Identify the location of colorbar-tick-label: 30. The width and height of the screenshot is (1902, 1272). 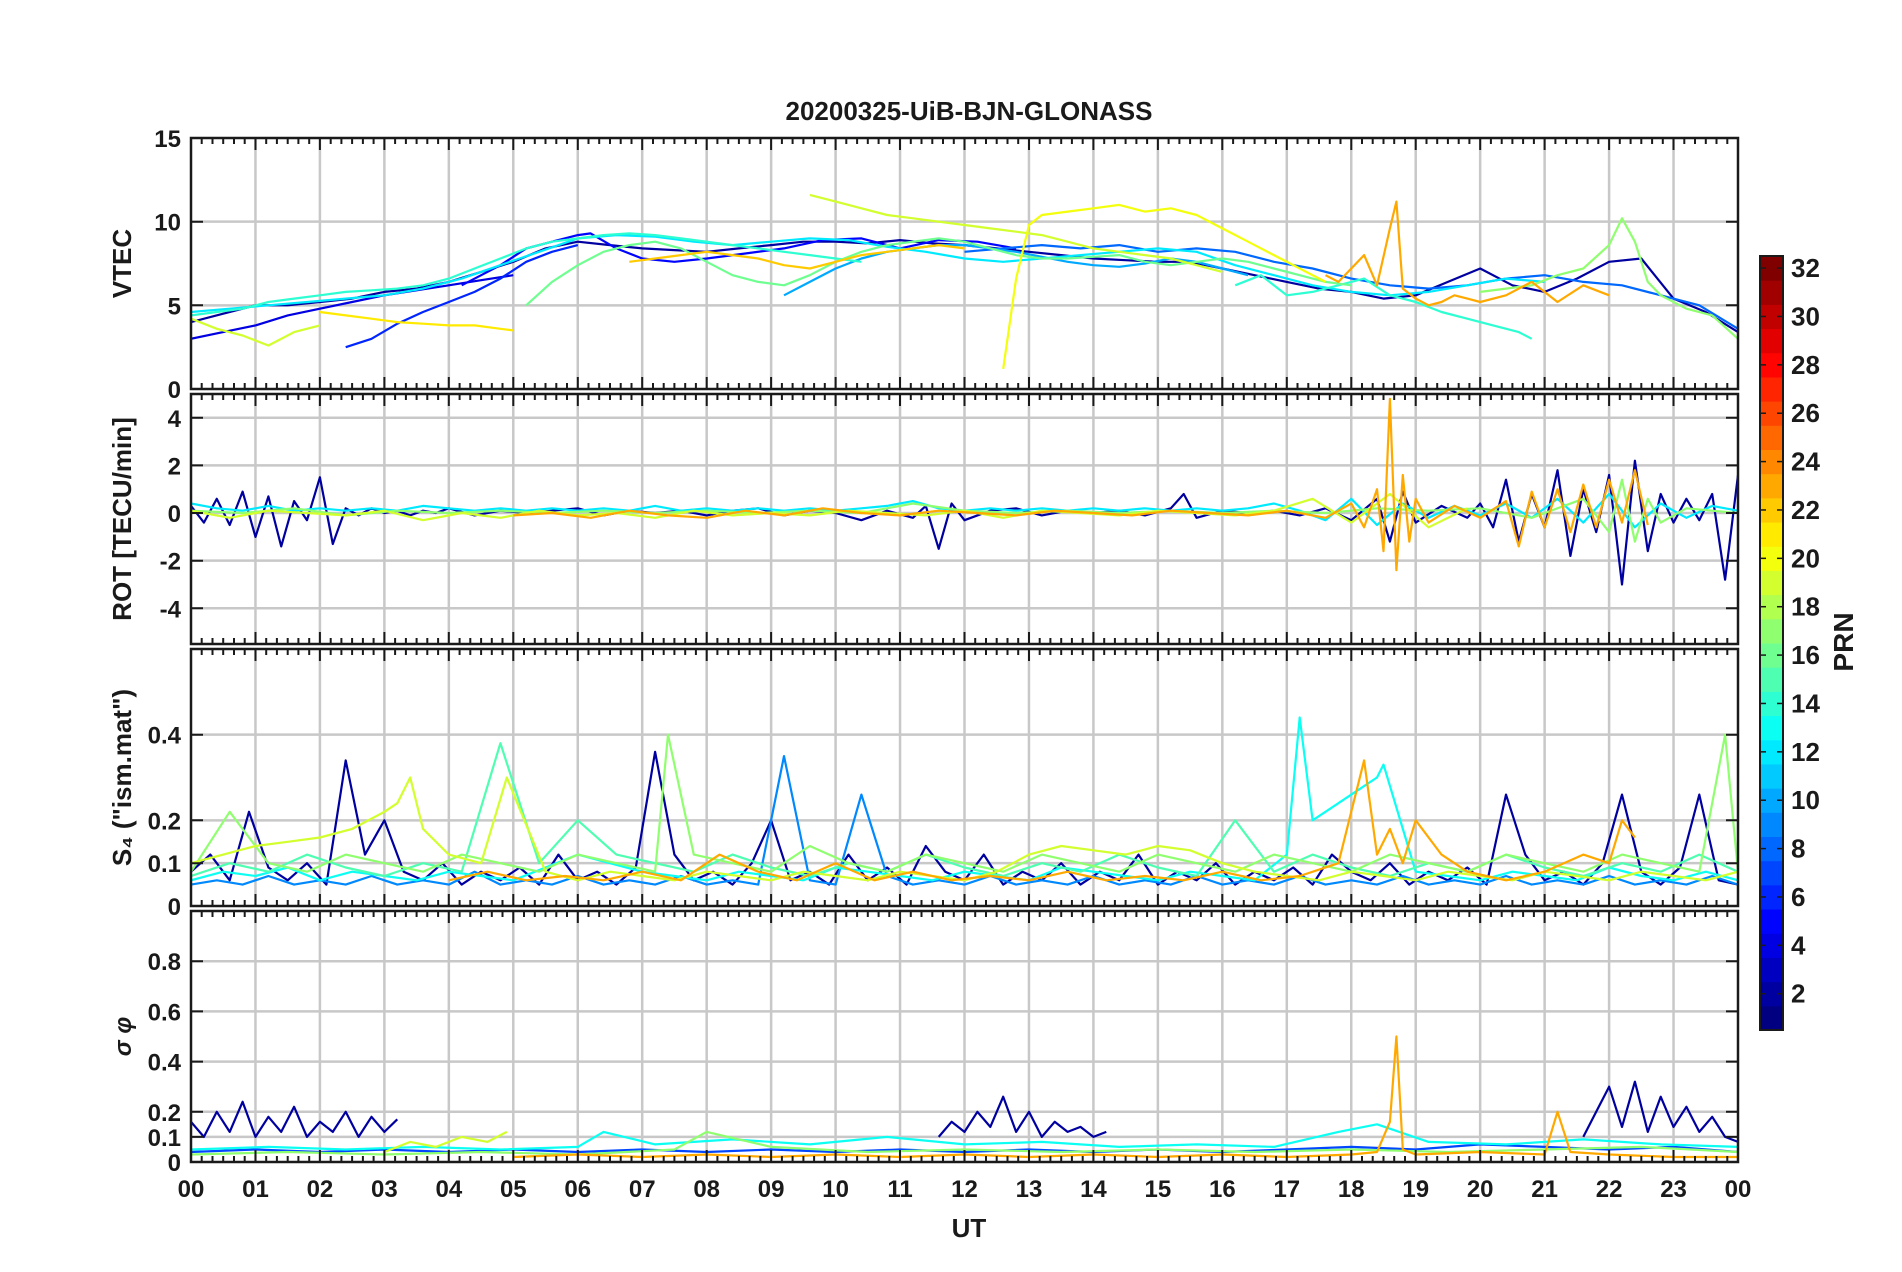
(1805, 316).